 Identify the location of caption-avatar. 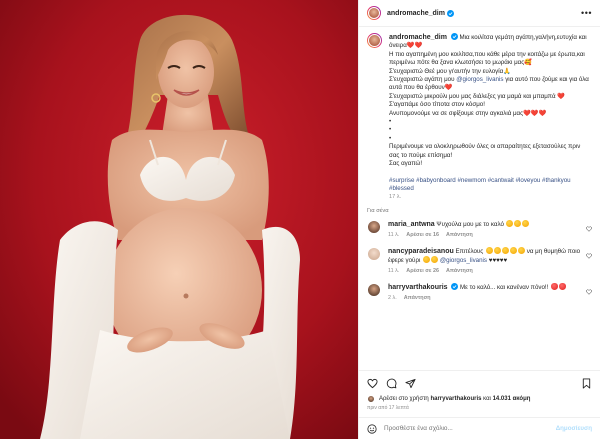
(374, 40).